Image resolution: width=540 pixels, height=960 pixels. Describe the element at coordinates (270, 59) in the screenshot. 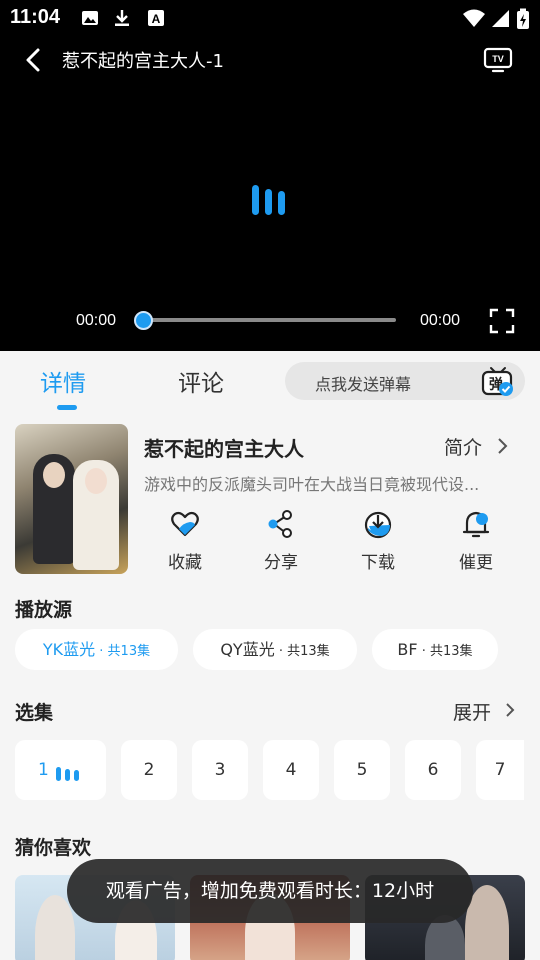

I see `player-title-bar: 惹不起的宫主大人-1 TV` at that location.